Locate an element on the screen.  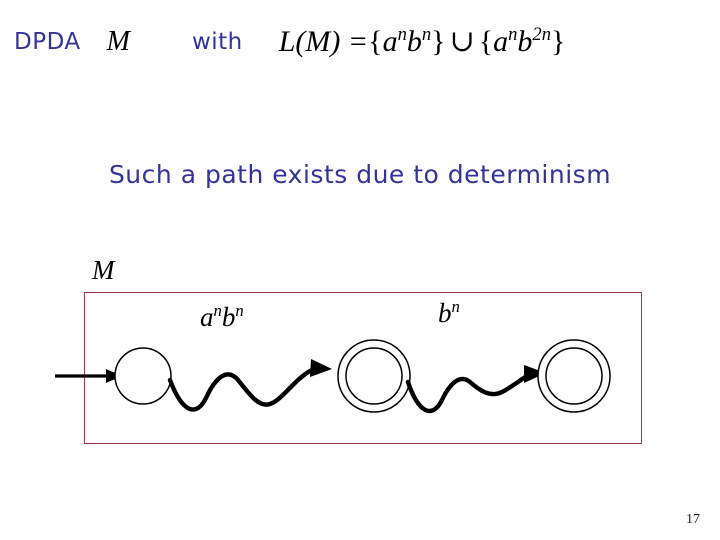
transition2-exp-b: n is located at coordinates (455, 306).